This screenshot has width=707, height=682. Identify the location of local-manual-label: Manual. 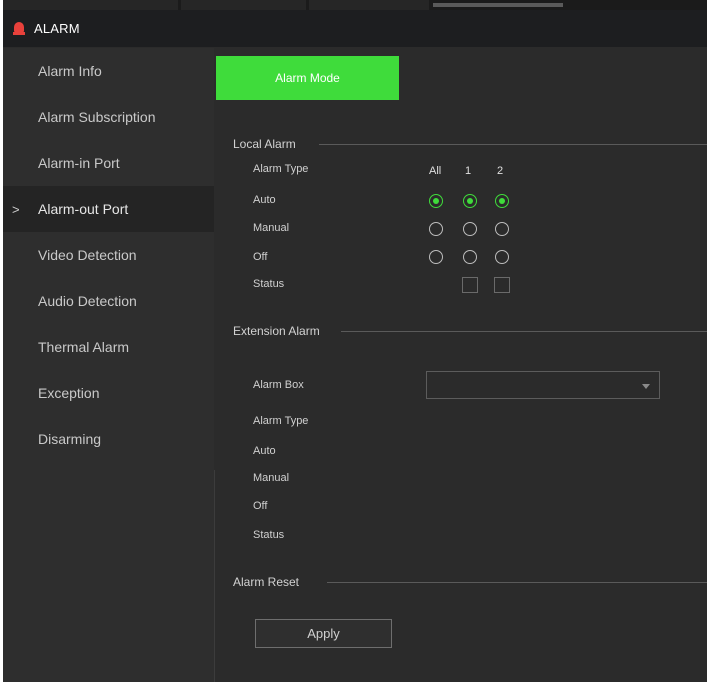
(271, 228).